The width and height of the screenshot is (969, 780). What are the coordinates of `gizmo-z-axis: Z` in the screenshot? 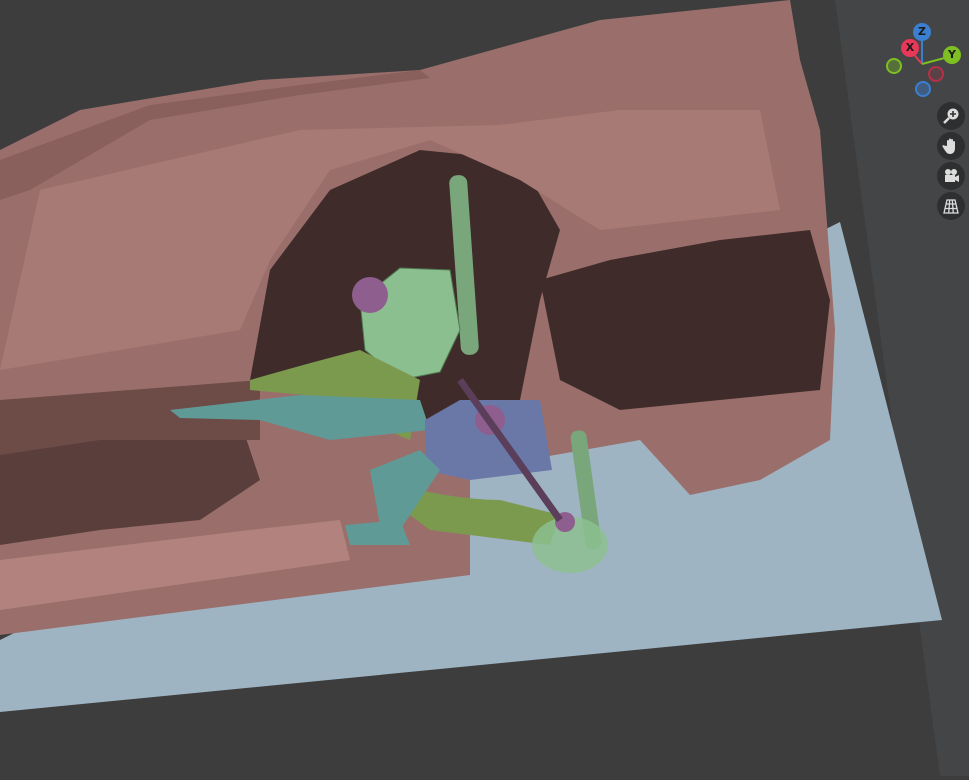 It's located at (922, 32).